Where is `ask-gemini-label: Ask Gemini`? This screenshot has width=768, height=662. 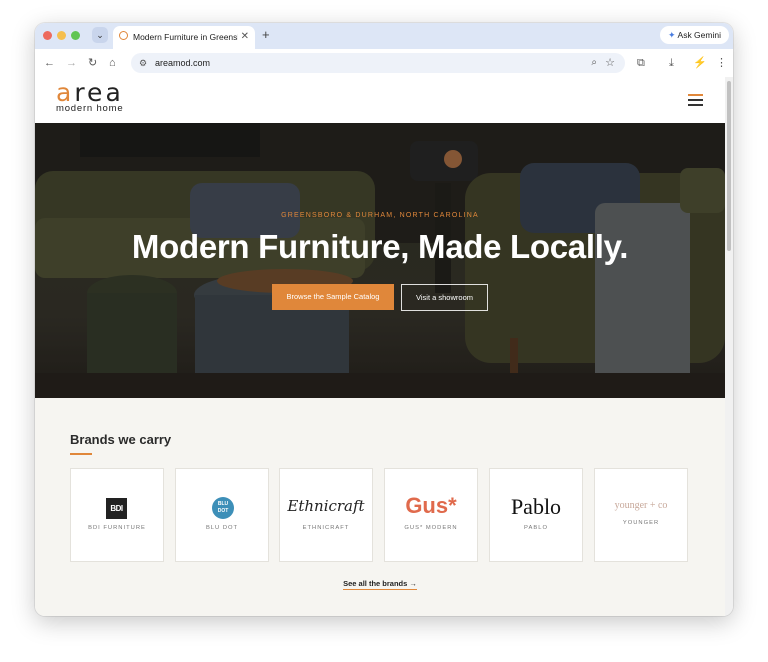 ask-gemini-label: Ask Gemini is located at coordinates (699, 35).